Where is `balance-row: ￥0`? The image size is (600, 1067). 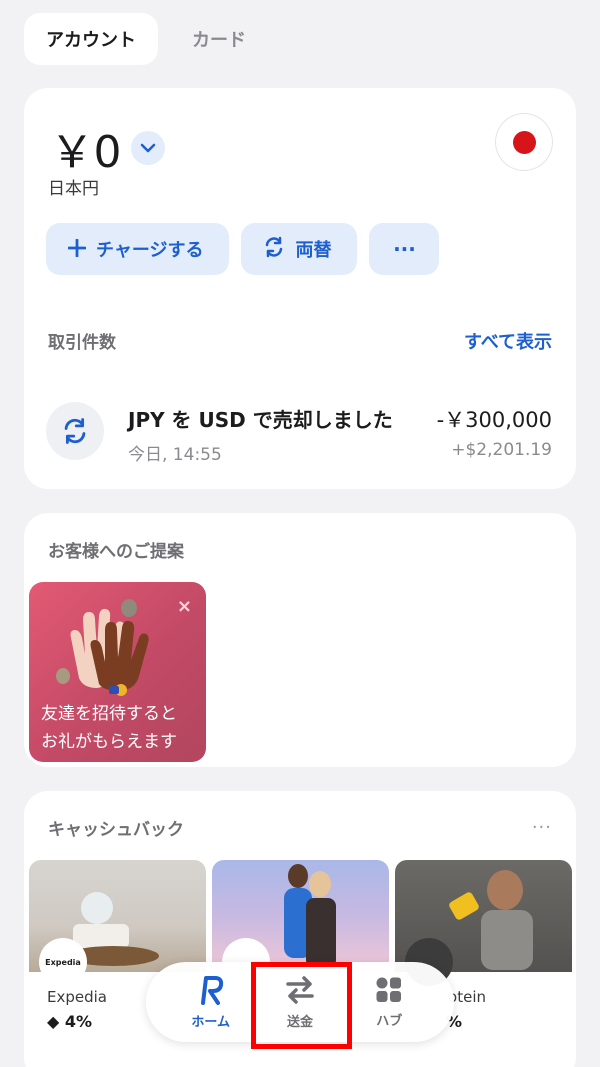
balance-row: ￥0 is located at coordinates (107, 148).